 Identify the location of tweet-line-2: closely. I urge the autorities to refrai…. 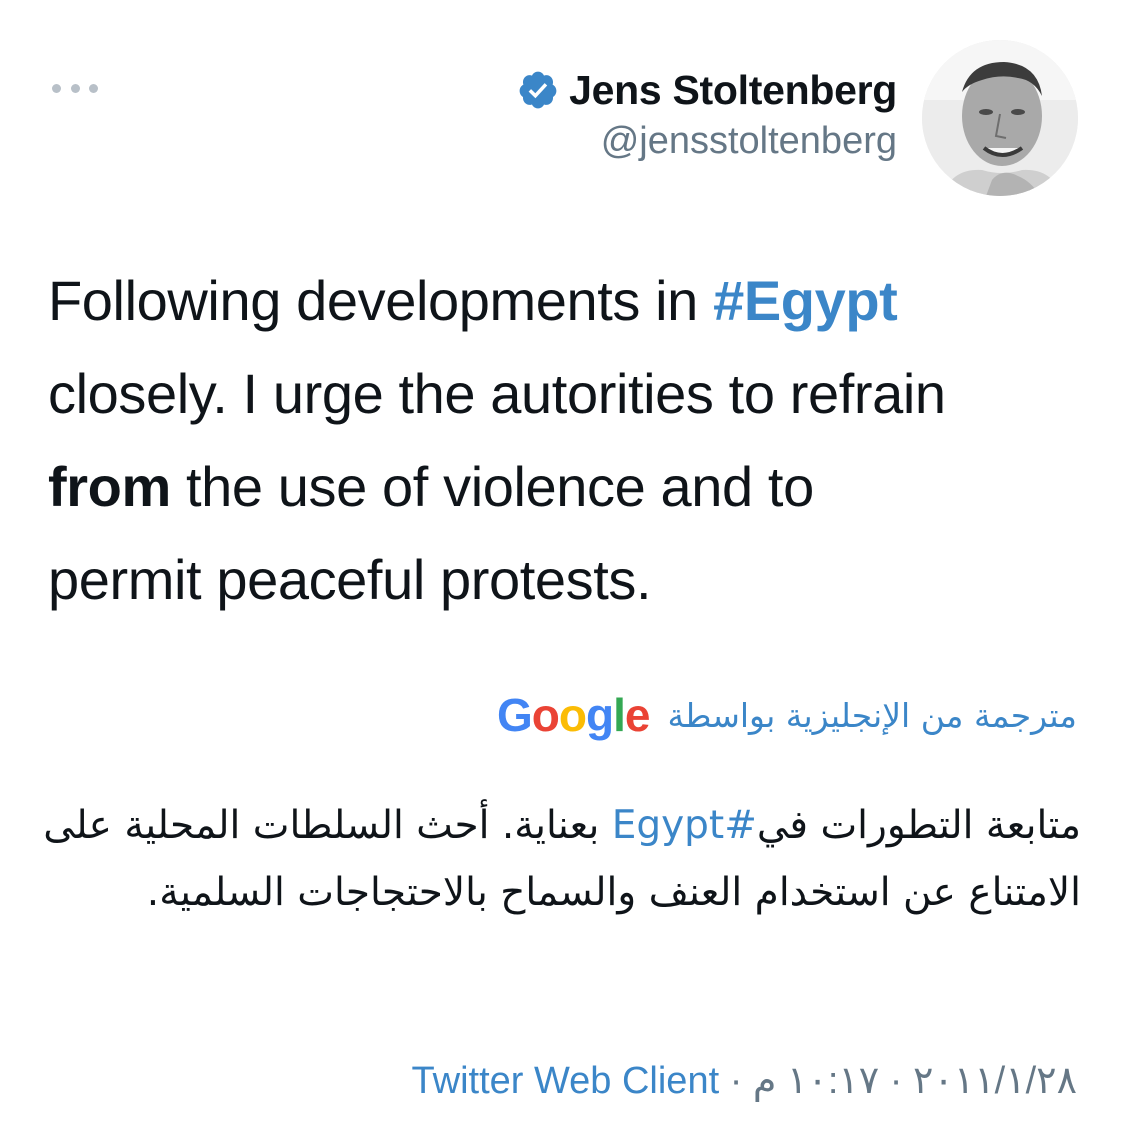
(497, 393).